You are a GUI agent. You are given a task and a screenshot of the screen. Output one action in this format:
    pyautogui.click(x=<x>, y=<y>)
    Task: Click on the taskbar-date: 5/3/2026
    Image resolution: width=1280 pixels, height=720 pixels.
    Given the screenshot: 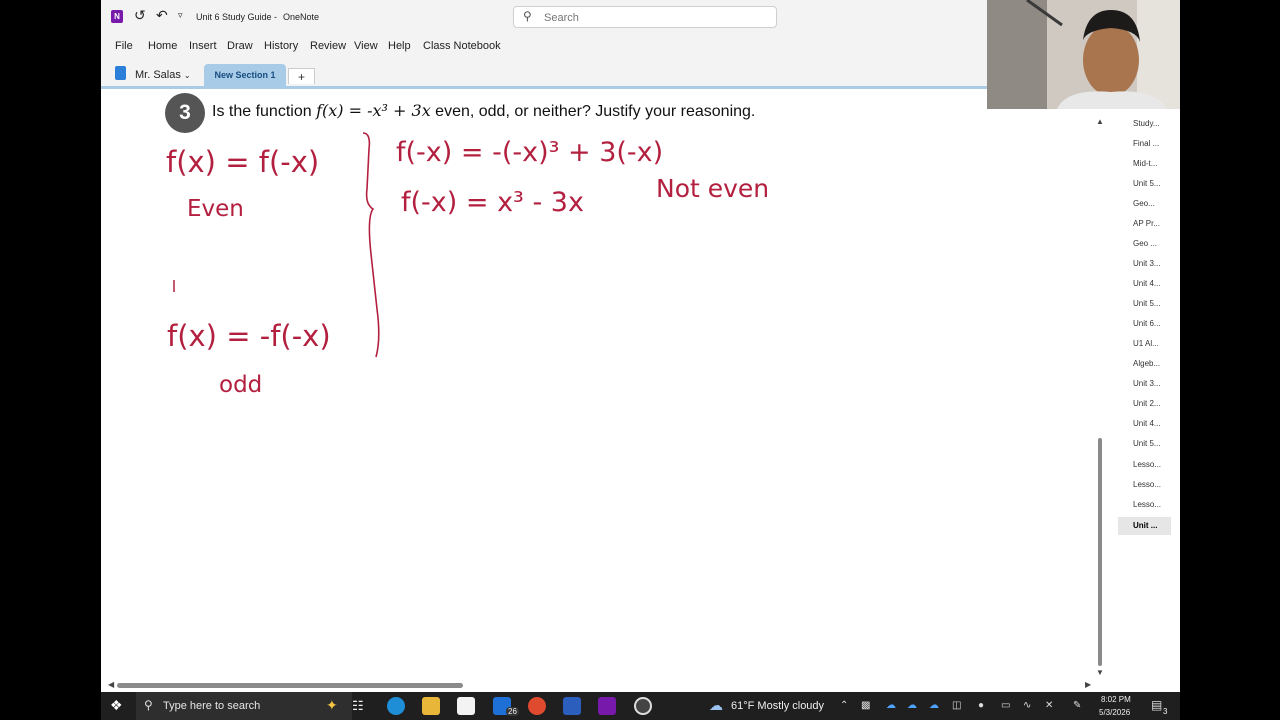 What is the action you would take?
    pyautogui.click(x=1114, y=712)
    